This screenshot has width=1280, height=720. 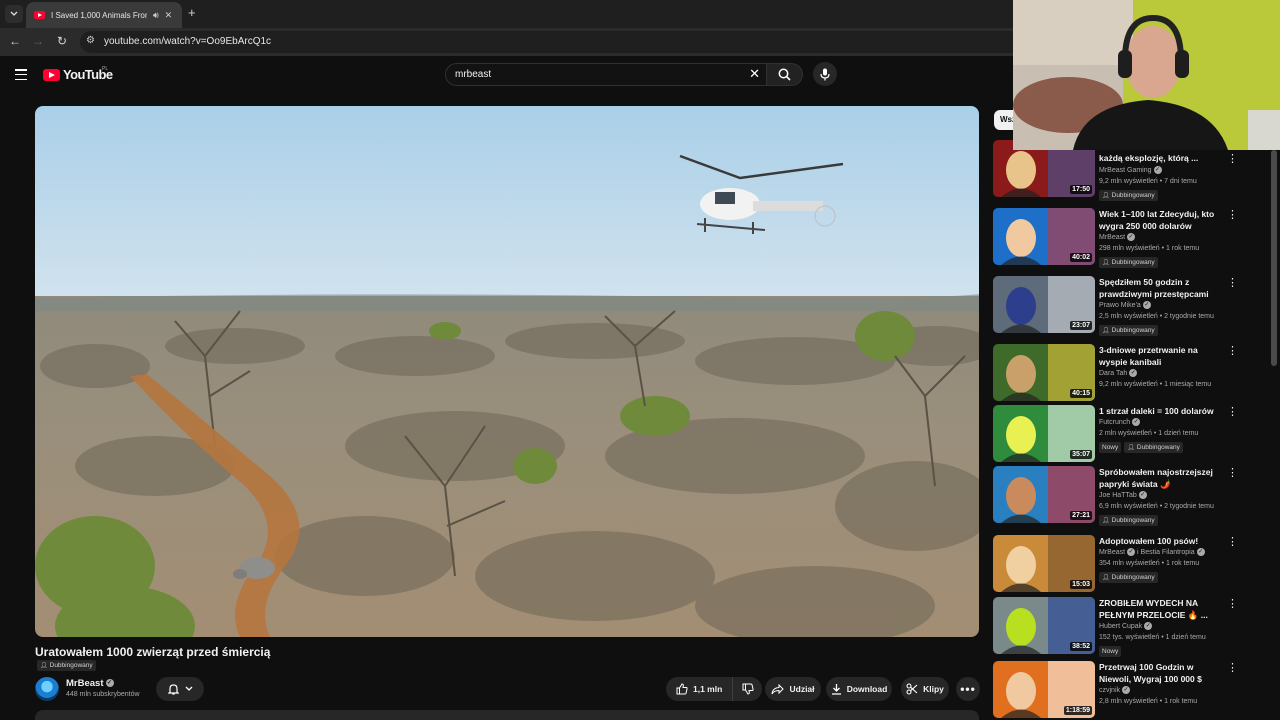 What do you see at coordinates (1133, 520) in the screenshot?
I see `badge-label: Dubbingowany` at bounding box center [1133, 520].